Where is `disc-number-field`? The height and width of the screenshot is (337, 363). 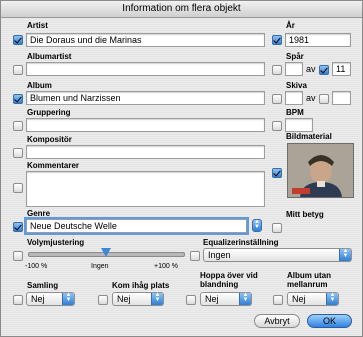
disc-number-field is located at coordinates (294, 98).